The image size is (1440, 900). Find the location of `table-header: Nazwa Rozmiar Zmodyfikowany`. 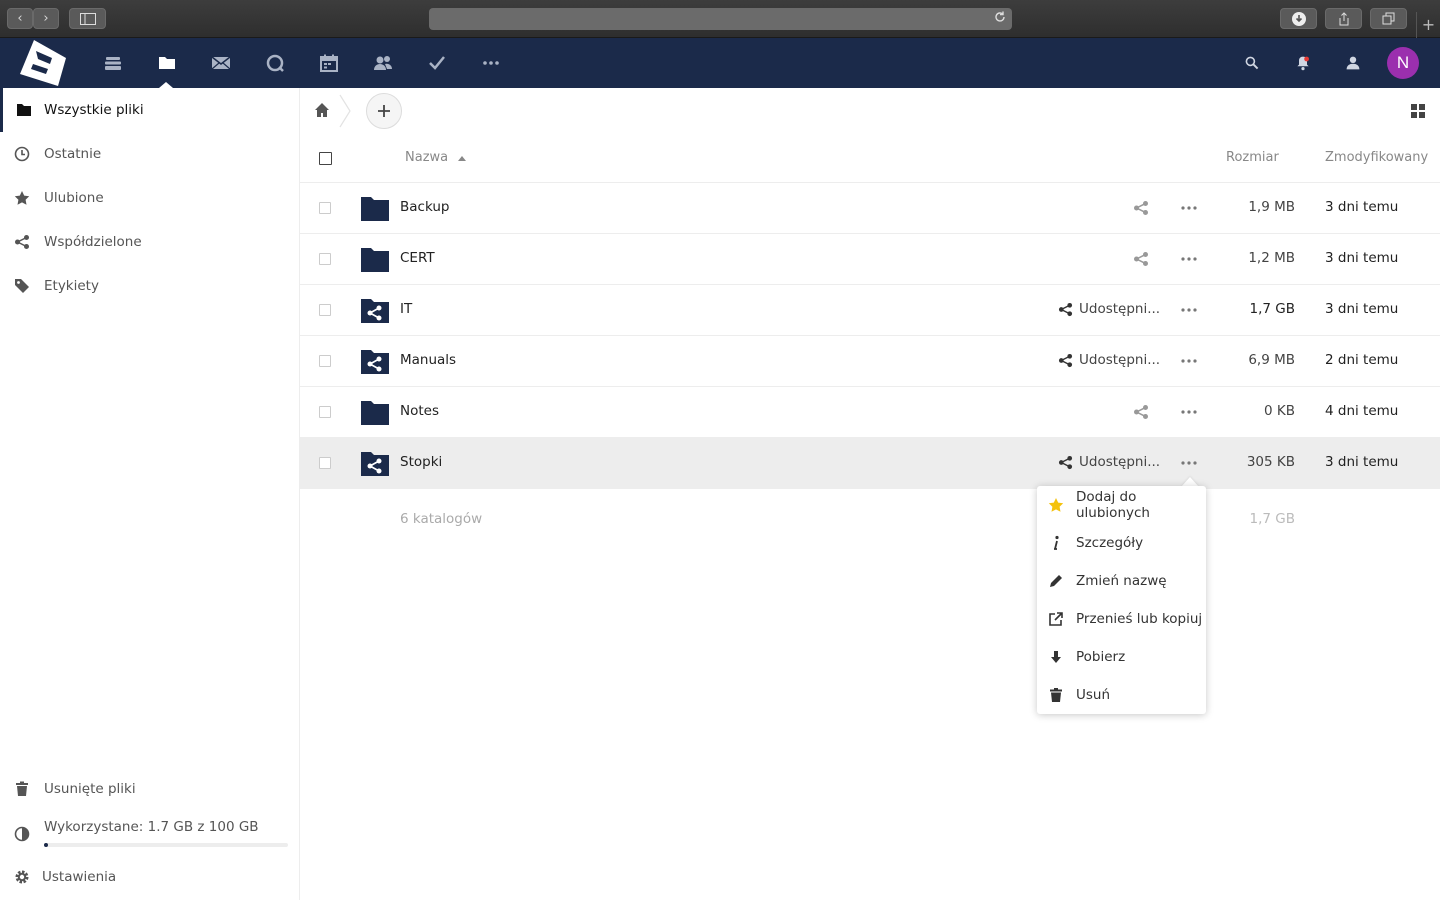

table-header: Nazwa Rozmiar Zmodyfikowany is located at coordinates (870, 158).